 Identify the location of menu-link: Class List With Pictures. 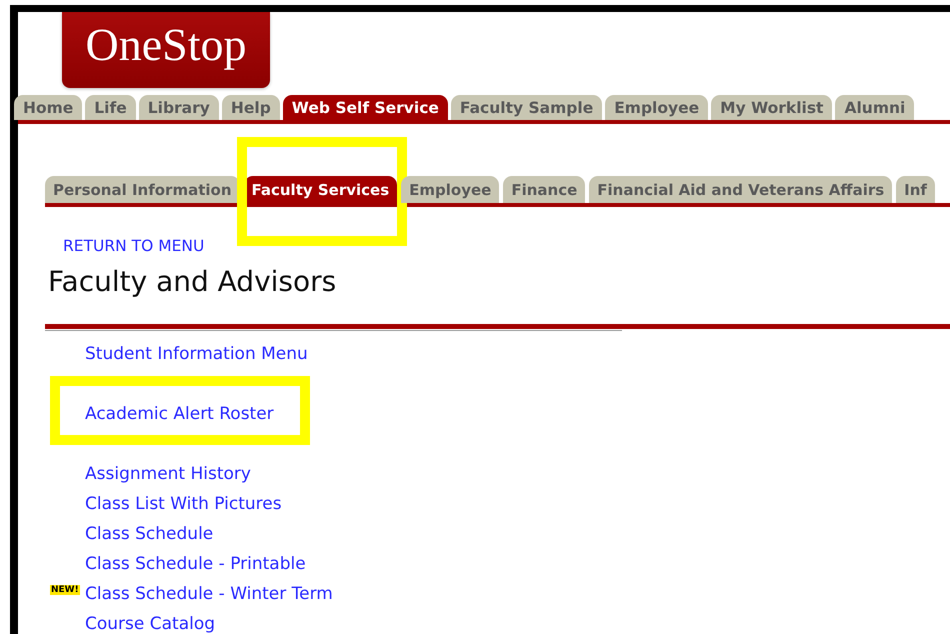
(183, 504).